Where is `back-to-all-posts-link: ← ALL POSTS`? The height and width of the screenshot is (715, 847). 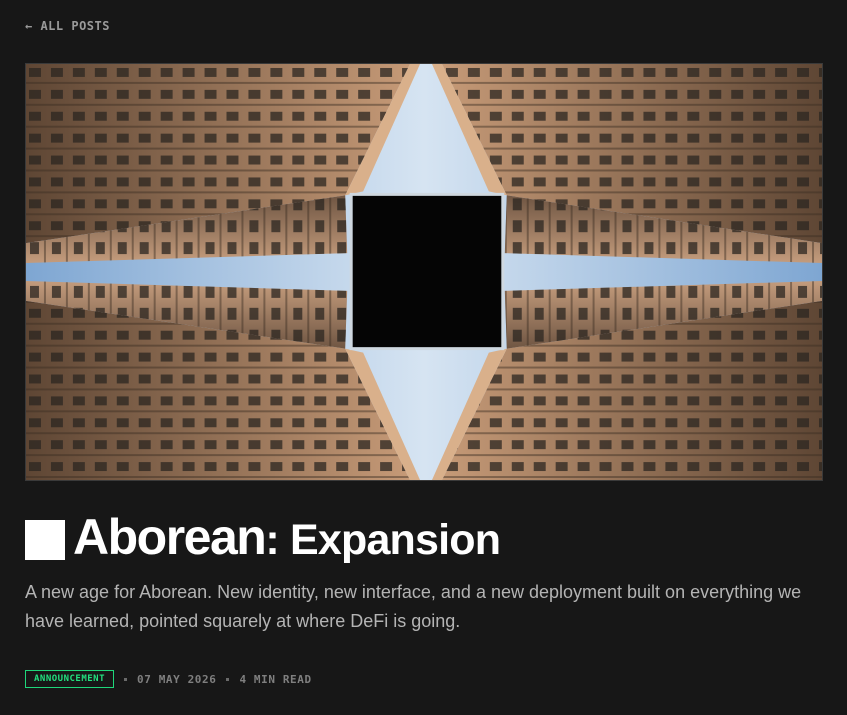
back-to-all-posts-link: ← ALL POSTS is located at coordinates (67, 26).